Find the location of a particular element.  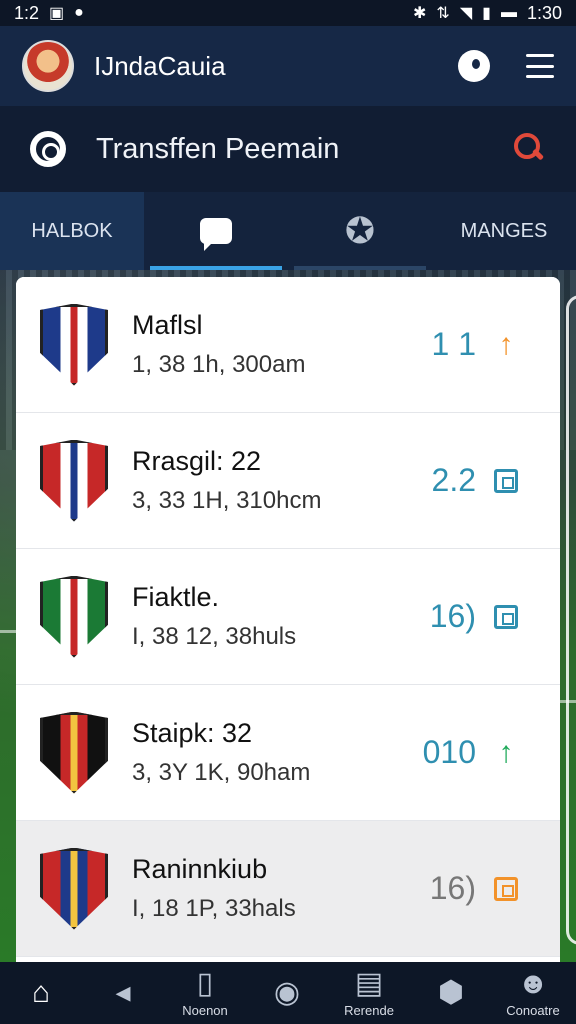

nav-record: ◉ is located at coordinates (287, 993).